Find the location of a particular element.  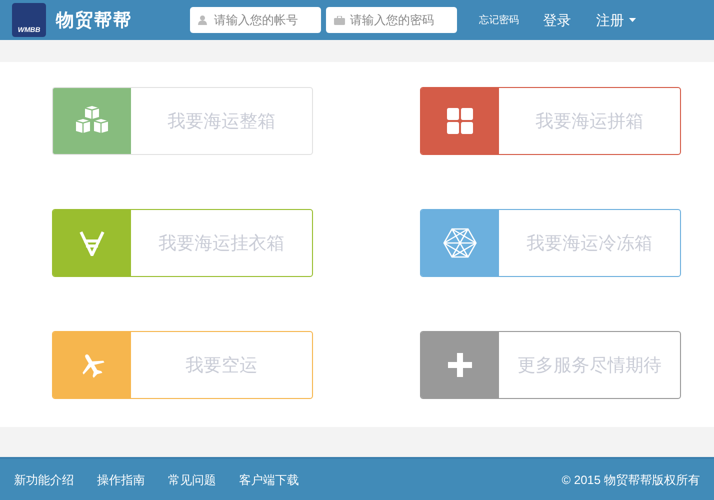

hexagon-icon is located at coordinates (460, 243).